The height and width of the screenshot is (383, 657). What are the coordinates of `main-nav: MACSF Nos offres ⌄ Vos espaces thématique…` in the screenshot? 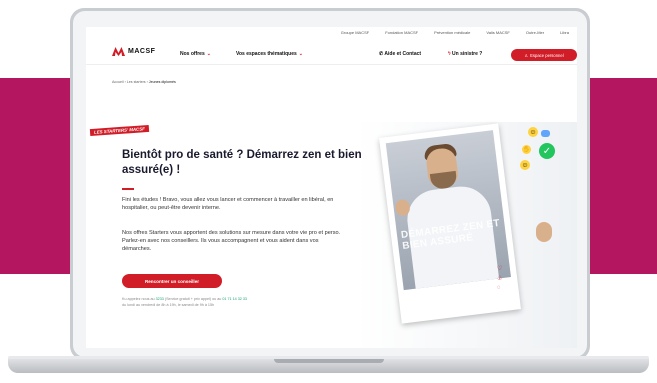 It's located at (331, 51).